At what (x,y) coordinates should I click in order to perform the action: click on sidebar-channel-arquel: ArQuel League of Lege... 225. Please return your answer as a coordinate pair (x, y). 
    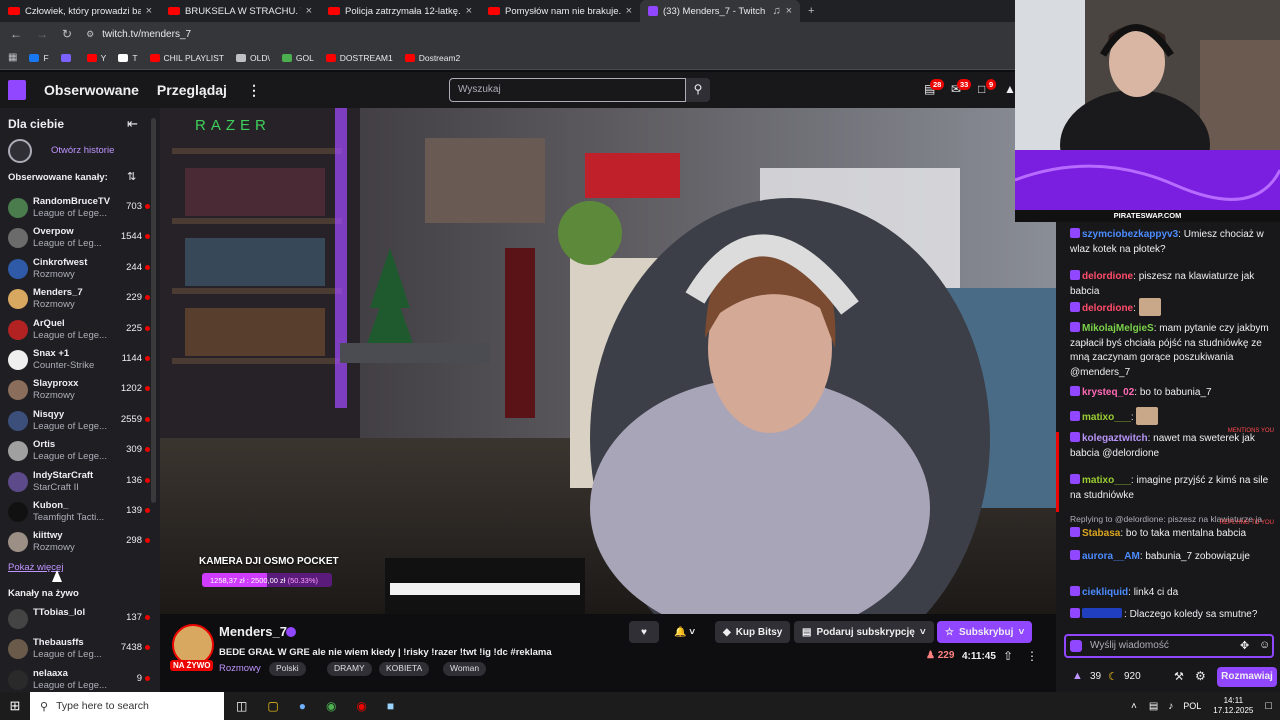
    Looking at the image, I should click on (80, 330).